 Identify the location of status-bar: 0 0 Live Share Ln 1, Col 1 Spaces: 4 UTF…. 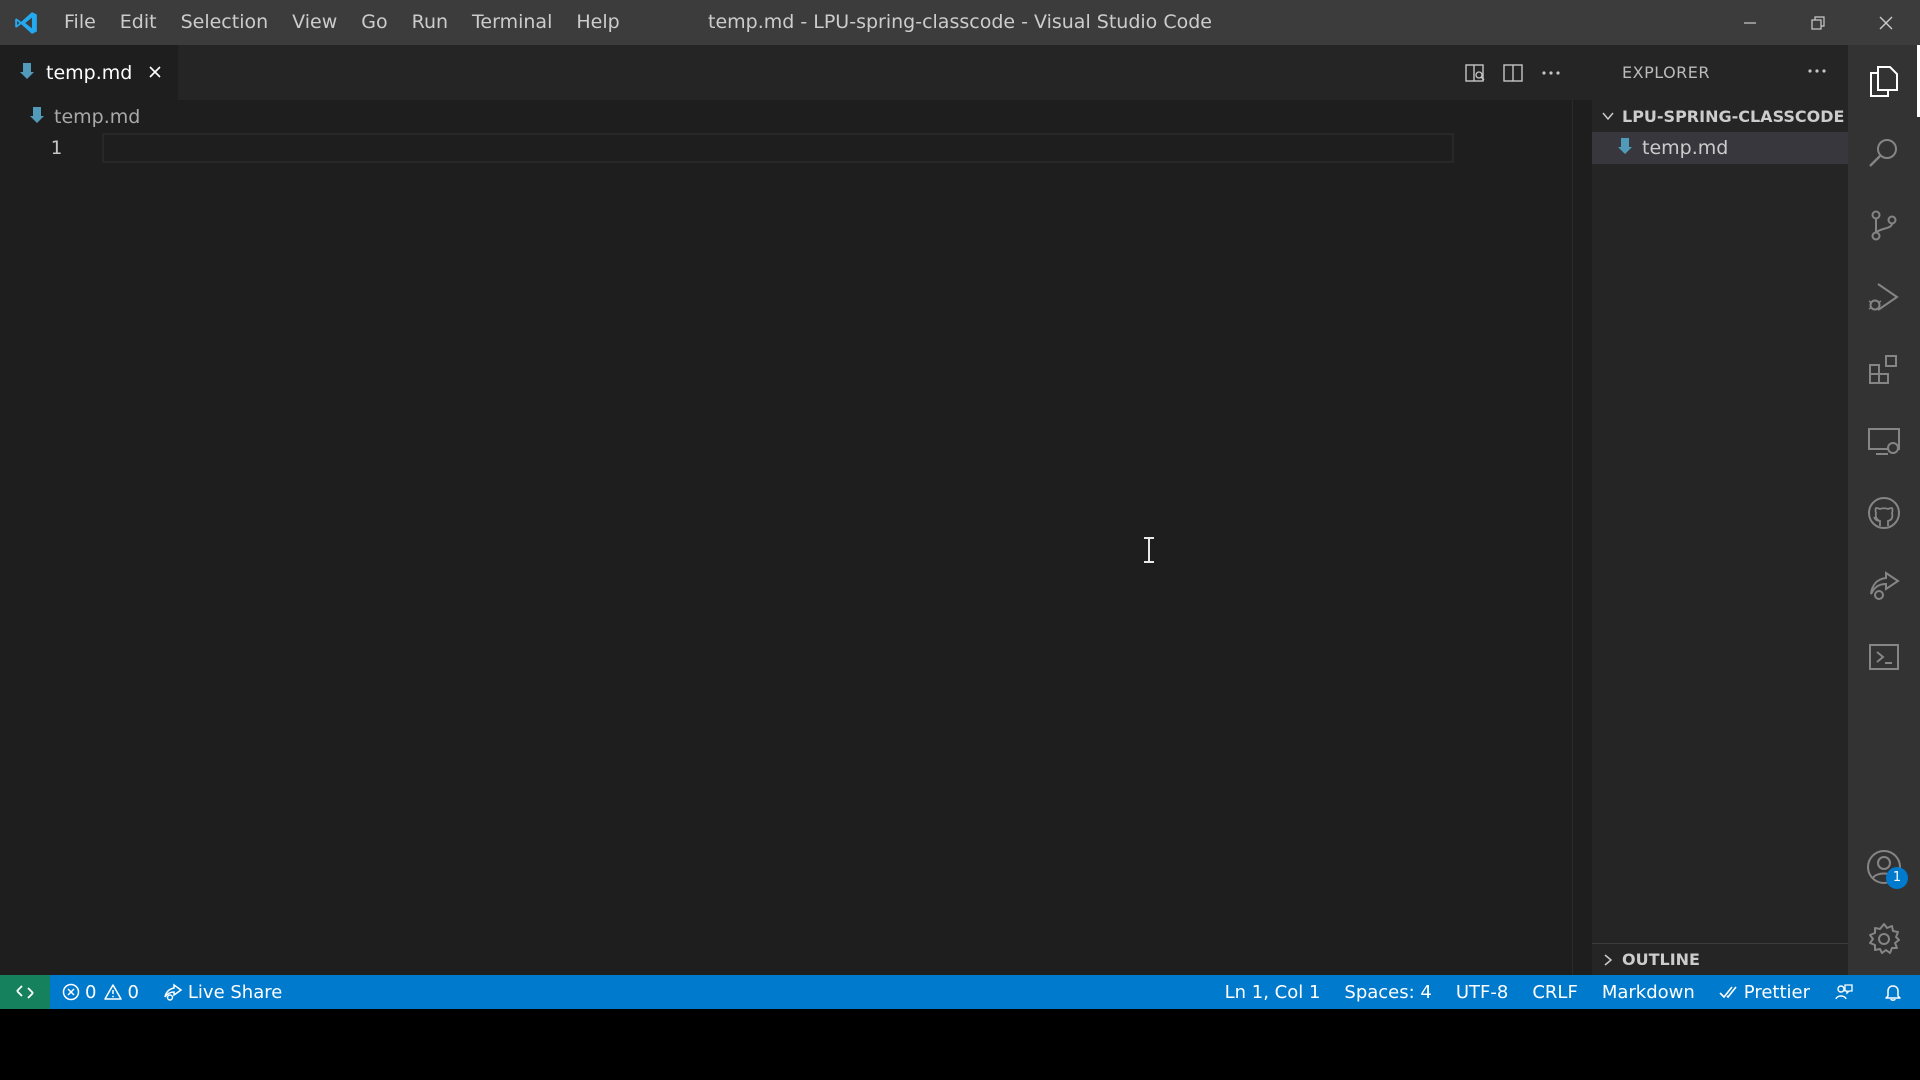
(960, 992).